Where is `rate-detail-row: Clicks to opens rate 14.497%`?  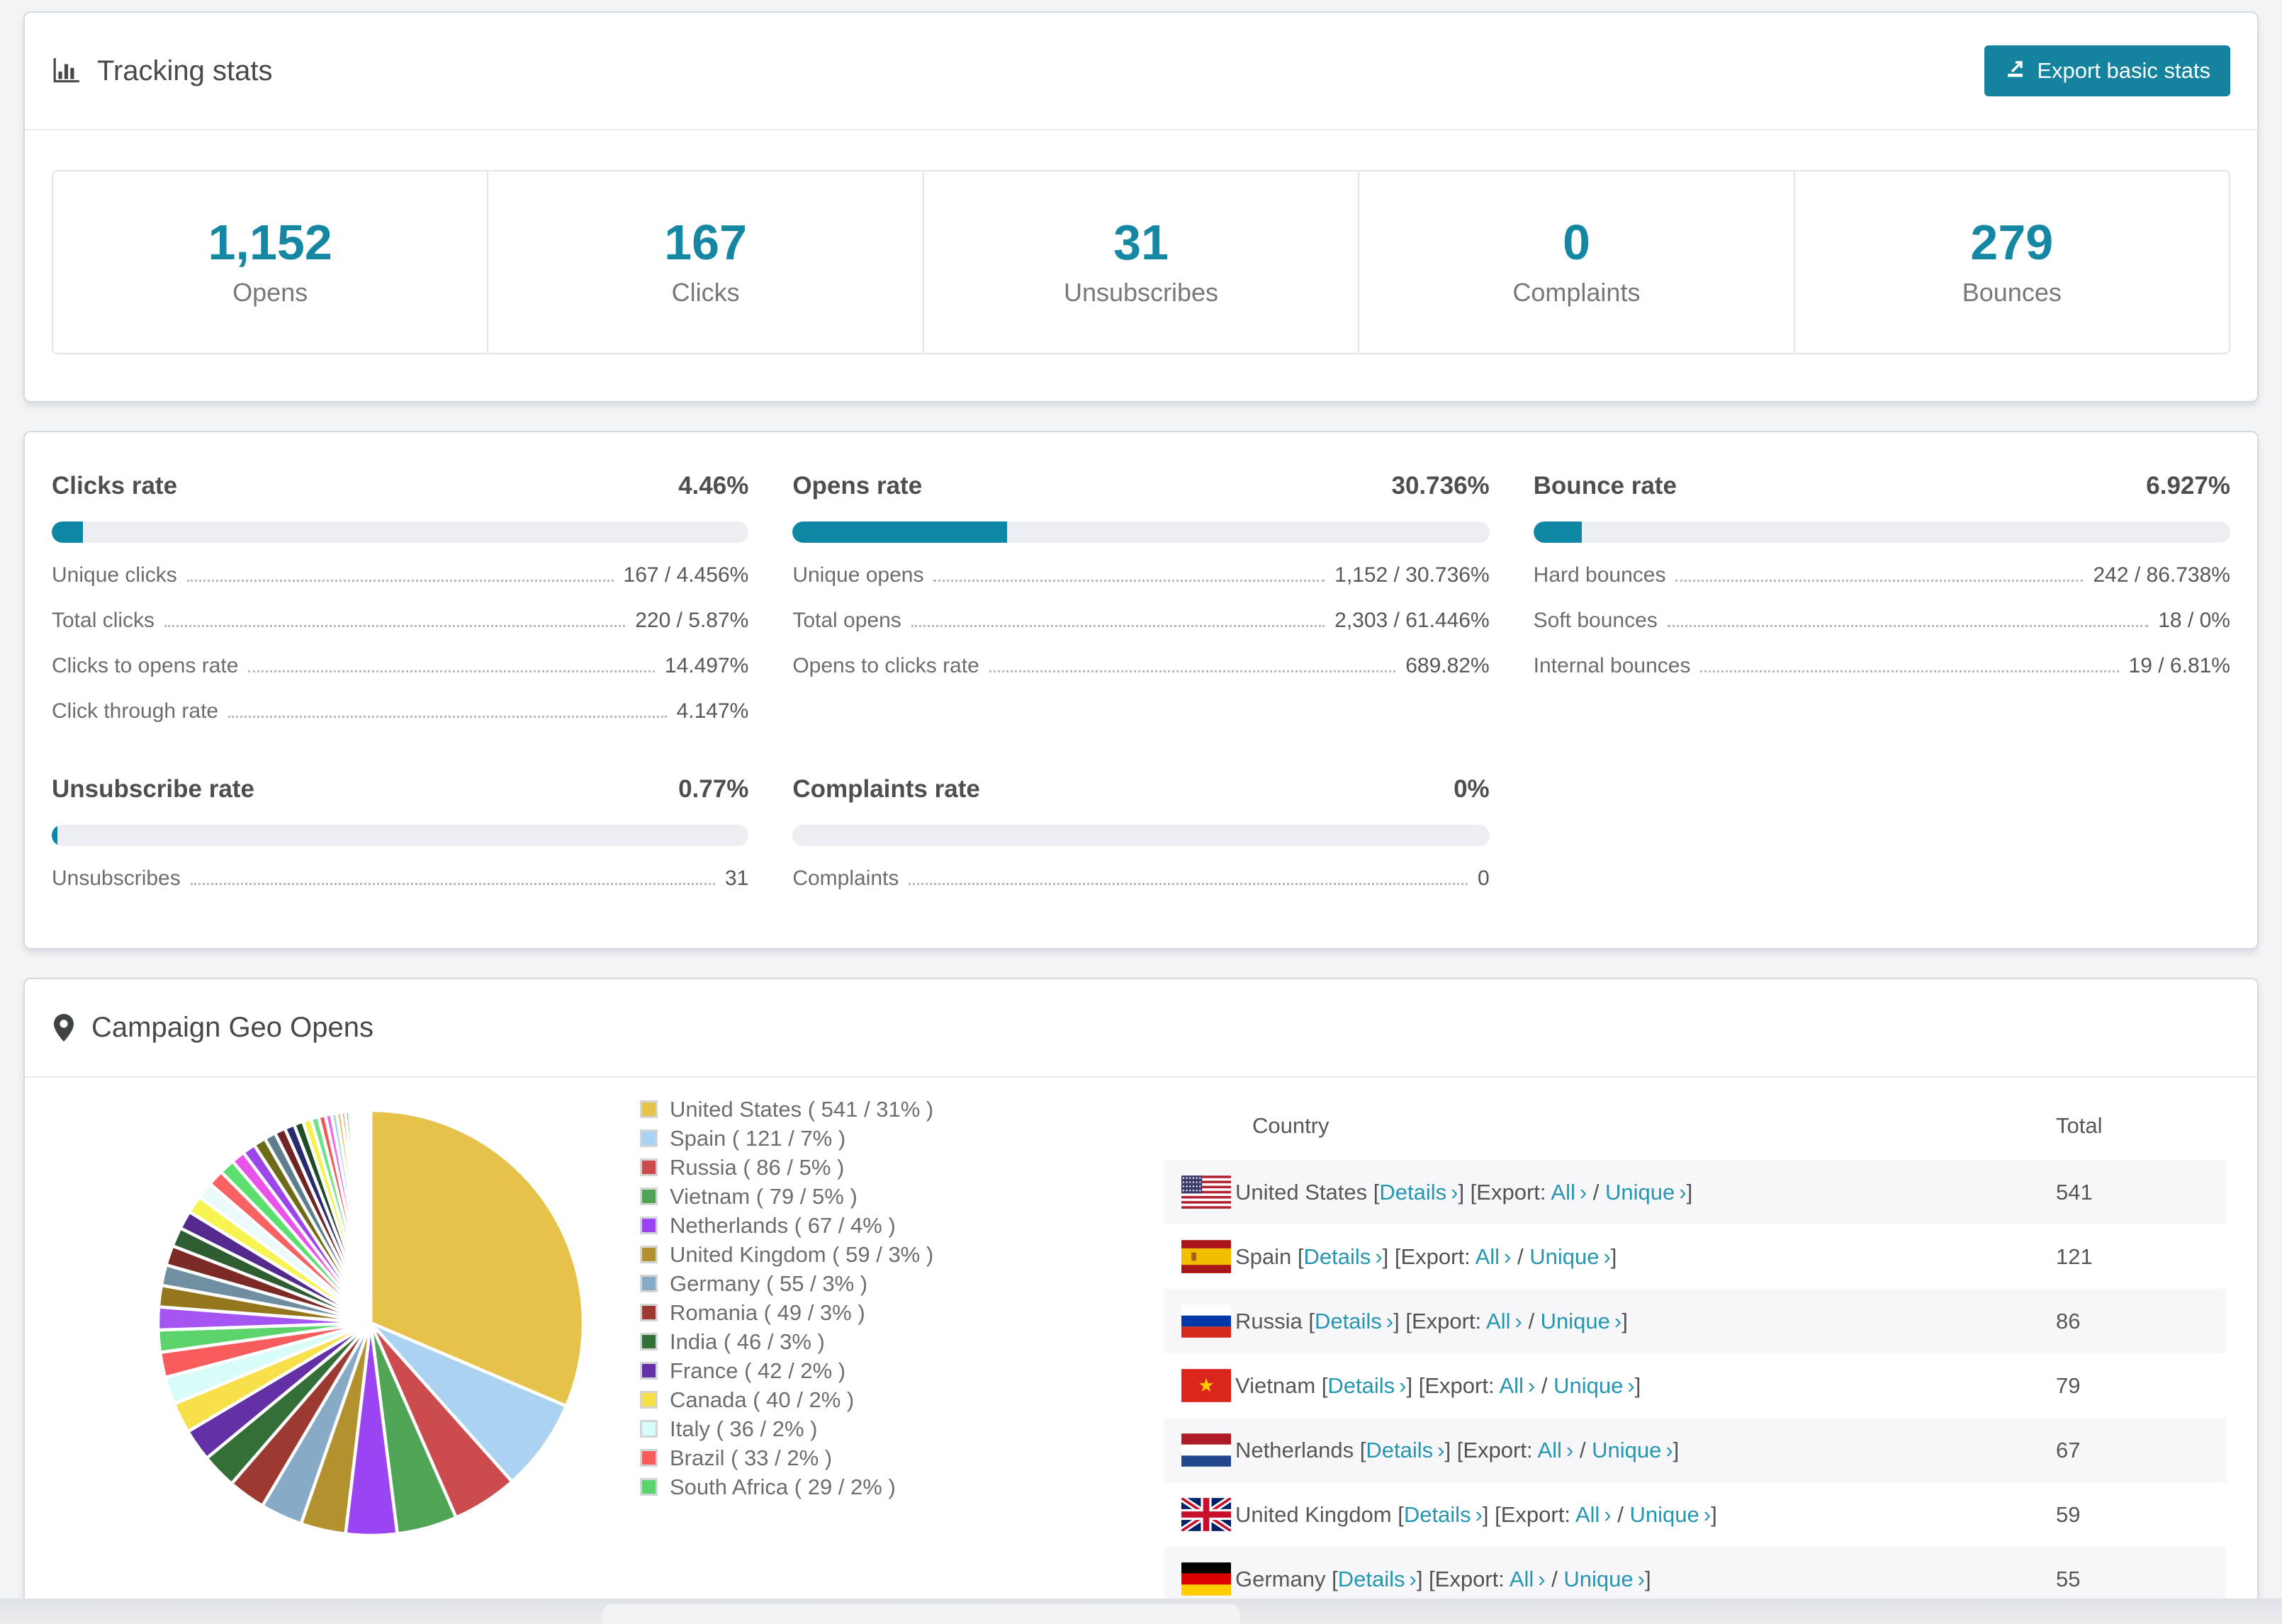 rate-detail-row: Clicks to opens rate 14.497% is located at coordinates (400, 666).